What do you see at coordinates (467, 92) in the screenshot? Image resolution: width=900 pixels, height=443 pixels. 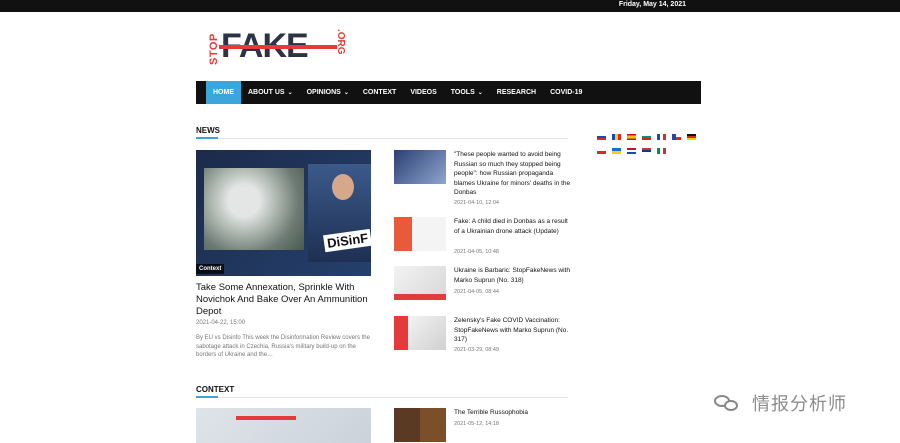 I see `nav-tools: TOOLS ⌄` at bounding box center [467, 92].